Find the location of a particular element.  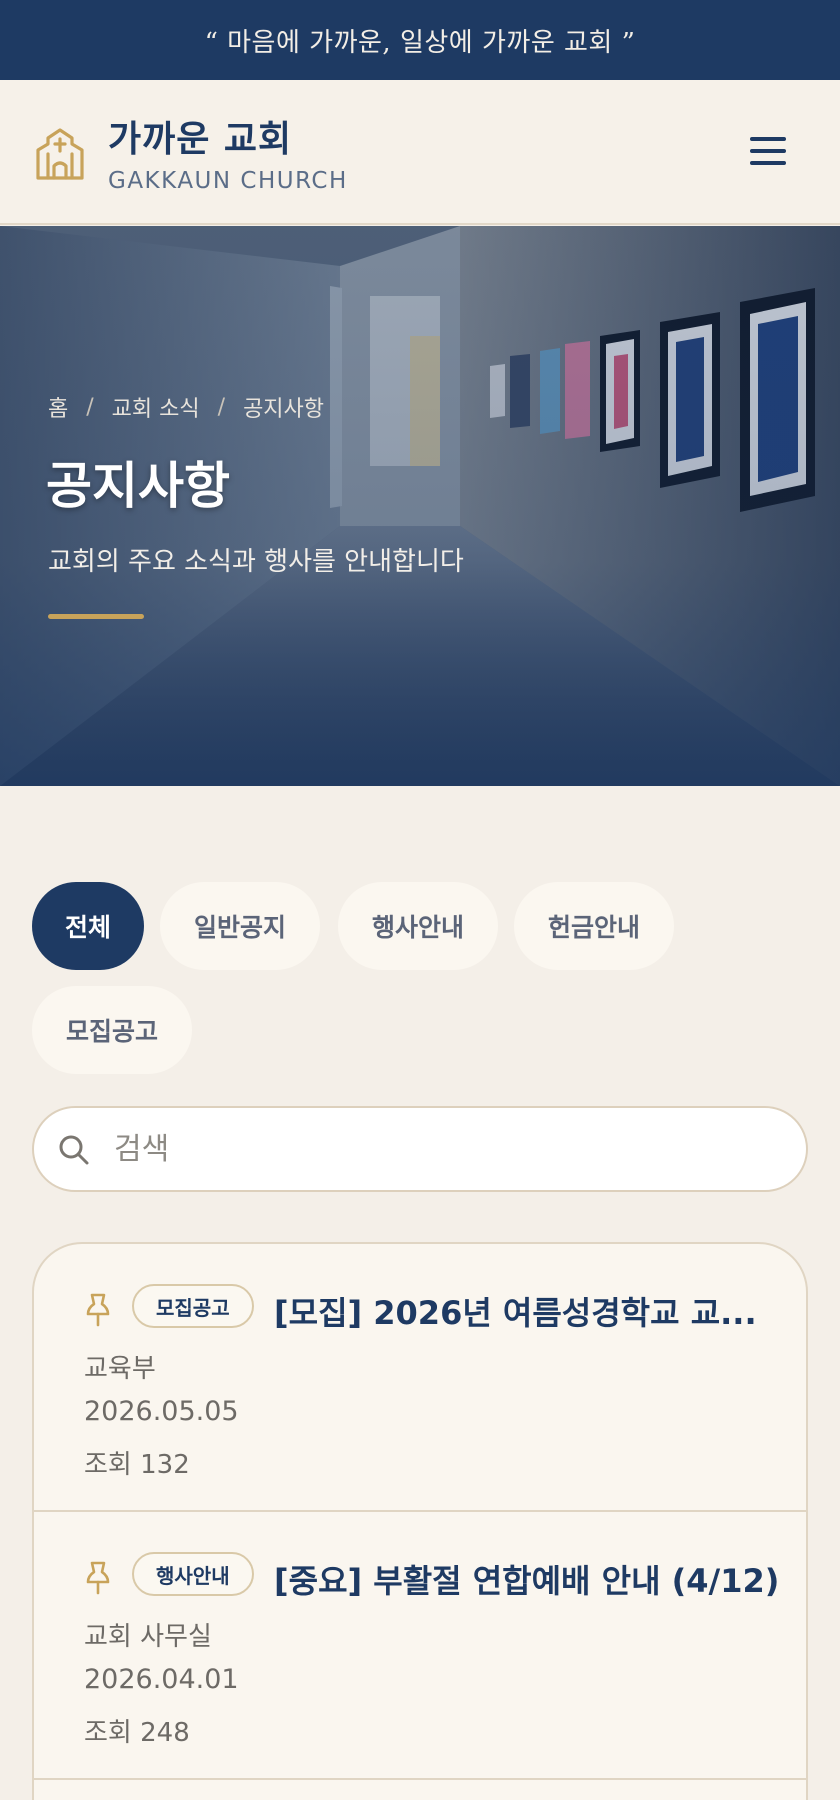

notice-category-badge: 행사안내 is located at coordinates (193, 1574).